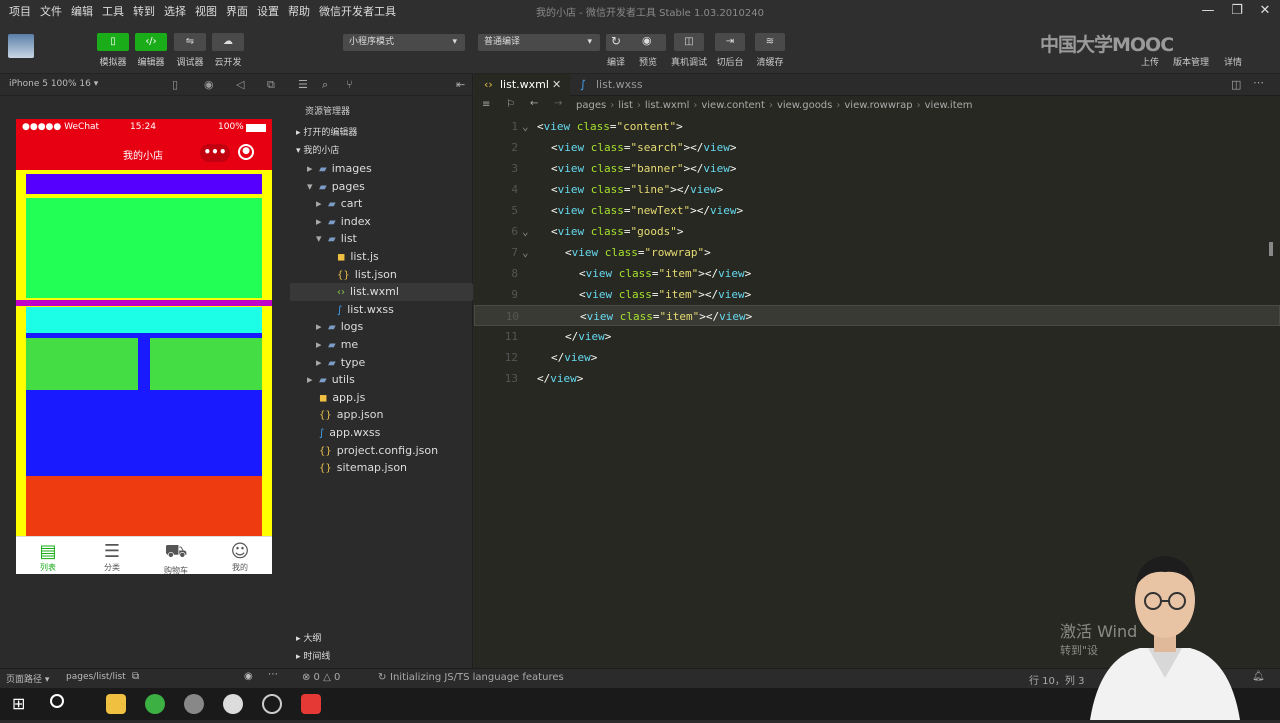 The image size is (1280, 723). Describe the element at coordinates (240, 84) in the screenshot. I see `sound-icon: ◁` at that location.